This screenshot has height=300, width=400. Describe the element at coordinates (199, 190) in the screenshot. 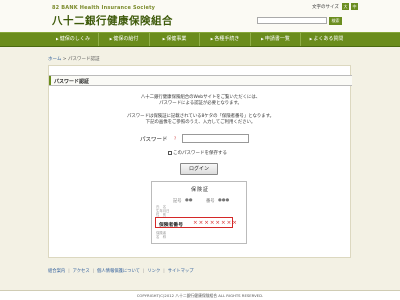

I see `card-title: 保険証` at that location.